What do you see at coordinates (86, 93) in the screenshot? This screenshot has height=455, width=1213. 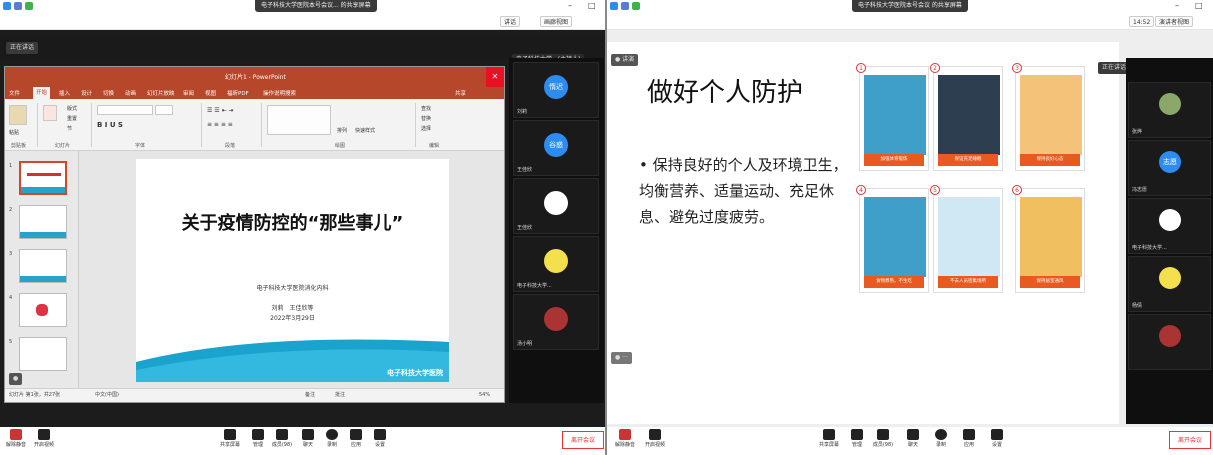 I see `tab-design: 设计` at bounding box center [86, 93].